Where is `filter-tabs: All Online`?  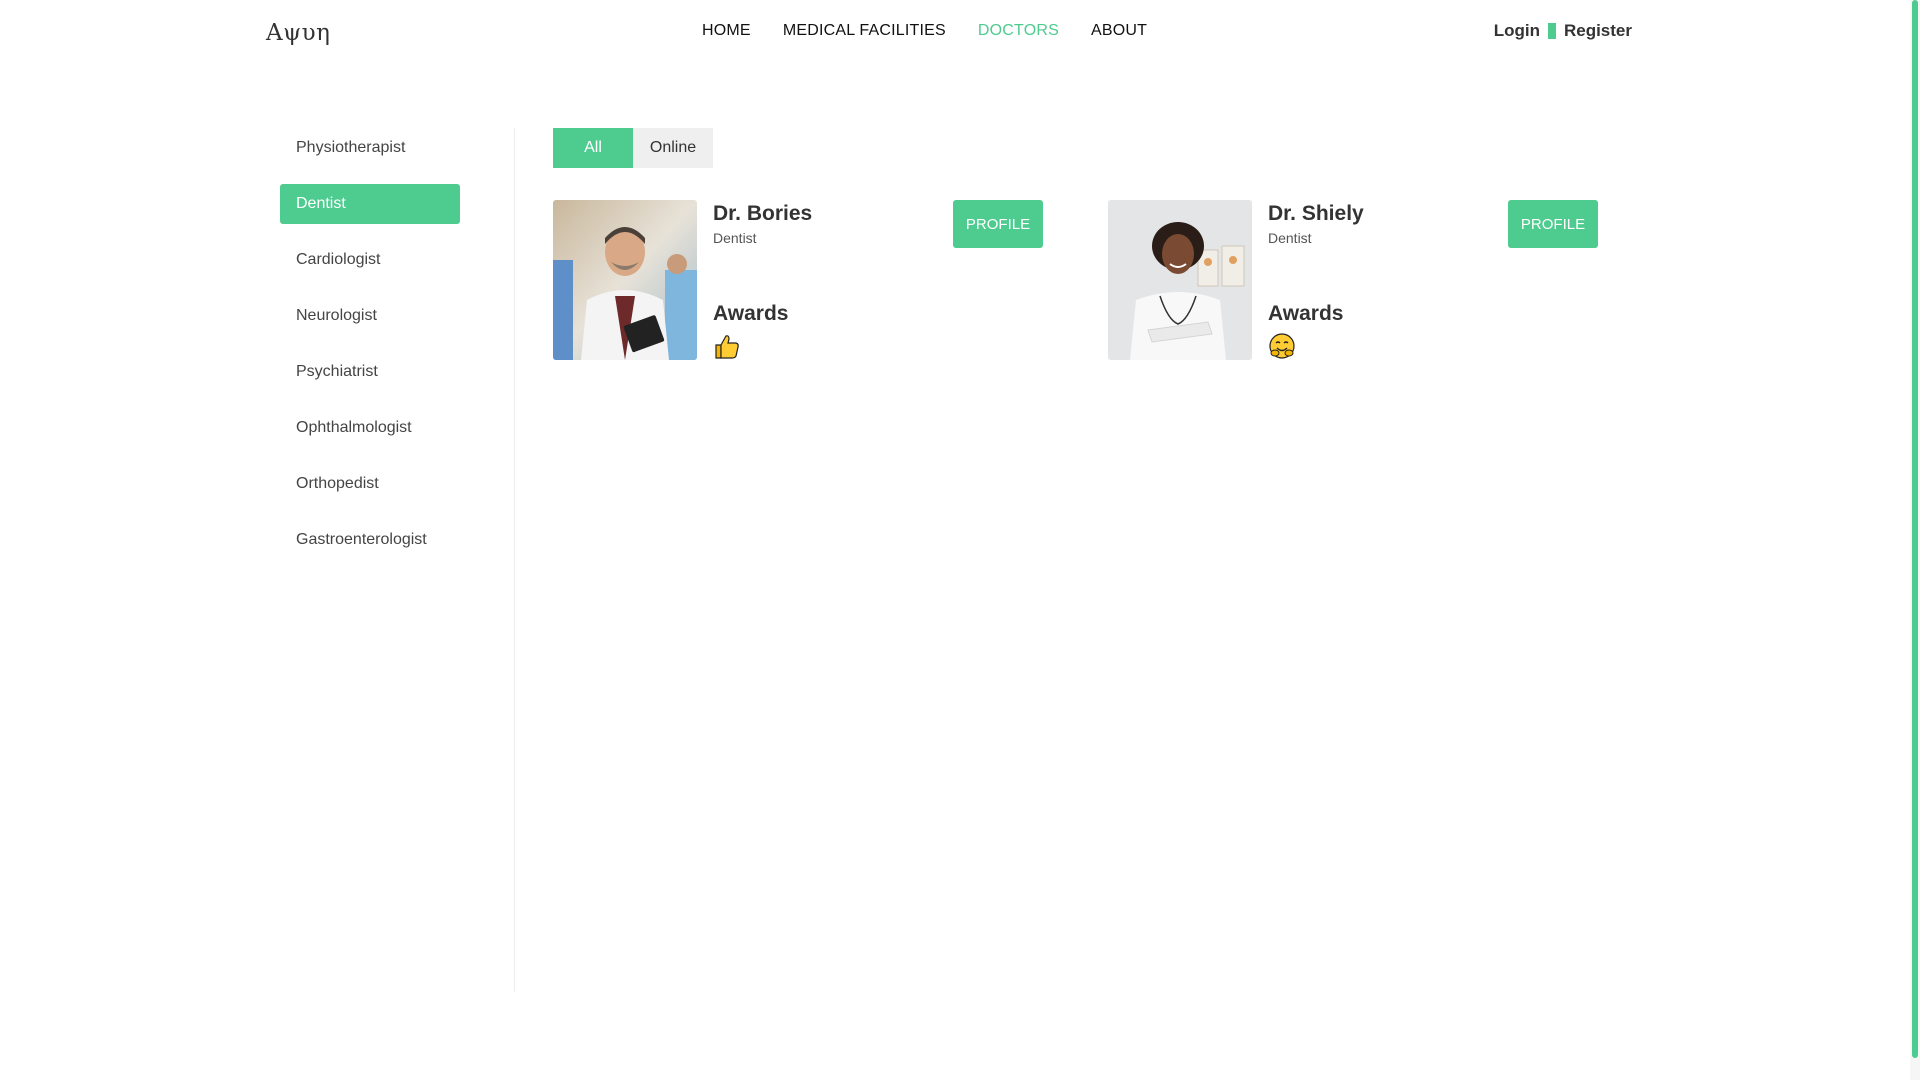 filter-tabs: All Online is located at coordinates (633, 148).